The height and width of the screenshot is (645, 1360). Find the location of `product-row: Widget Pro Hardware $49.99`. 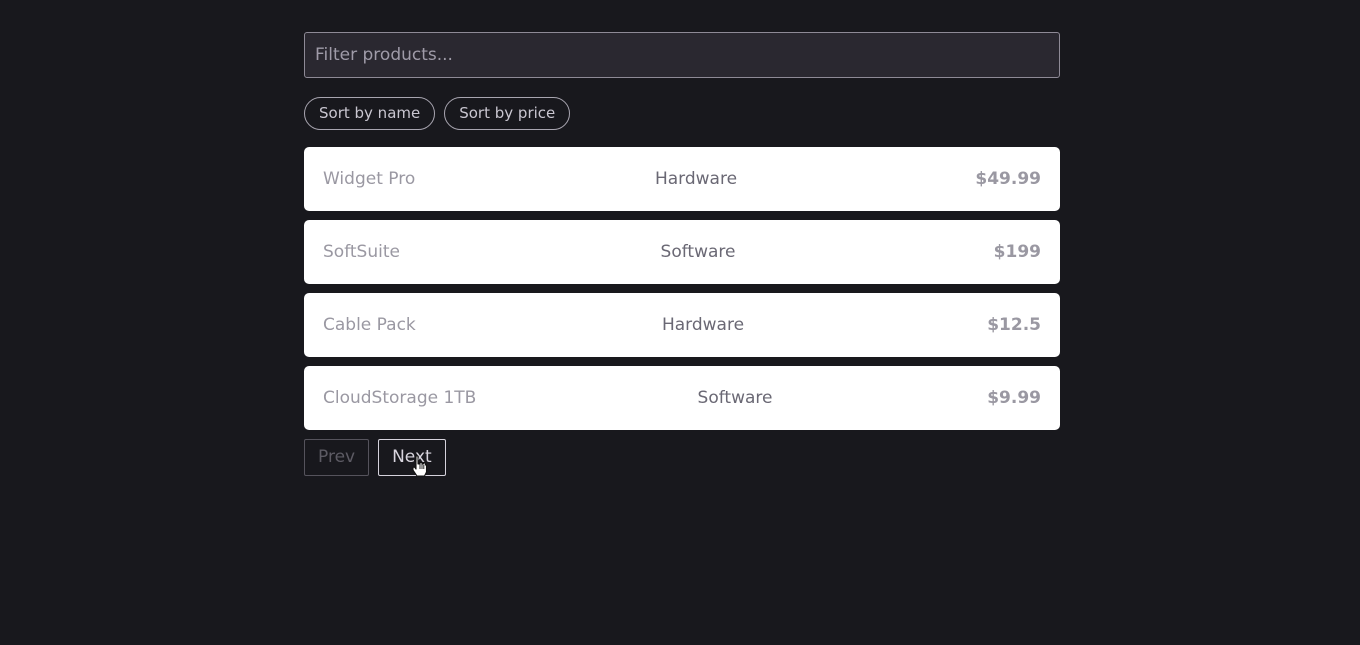

product-row: Widget Pro Hardware $49.99 is located at coordinates (682, 179).